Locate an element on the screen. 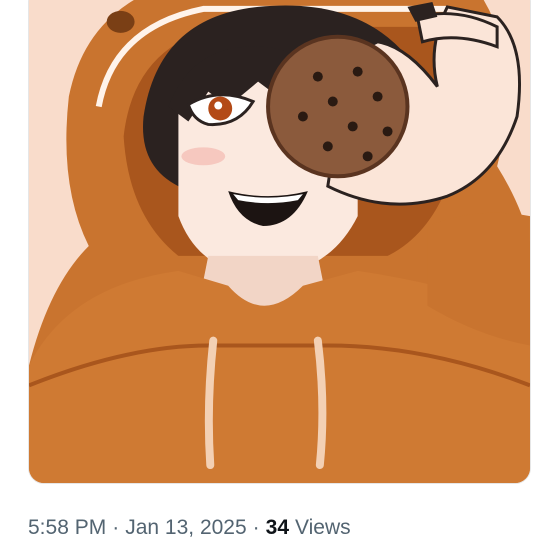 Image resolution: width=560 pixels, height=560 pixels. views-count: 34 is located at coordinates (277, 527).